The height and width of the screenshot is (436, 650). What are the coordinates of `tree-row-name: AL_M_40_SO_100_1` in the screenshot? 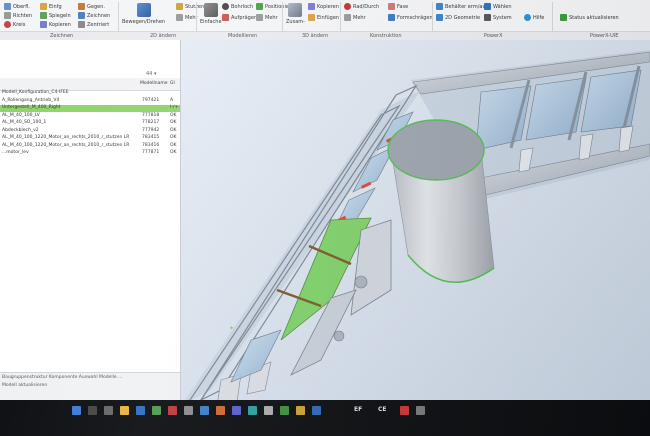 It's located at (24, 122).